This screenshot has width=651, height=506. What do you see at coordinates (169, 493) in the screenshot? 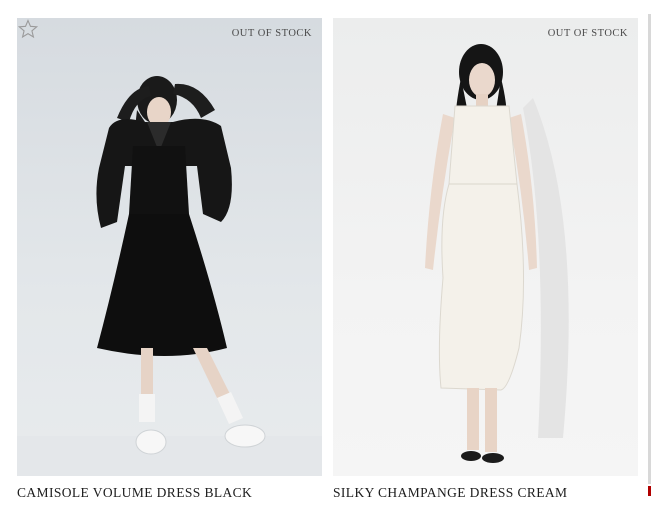
I see `product-title: CAMISOLE VOLUME DRESS BLACK` at bounding box center [169, 493].